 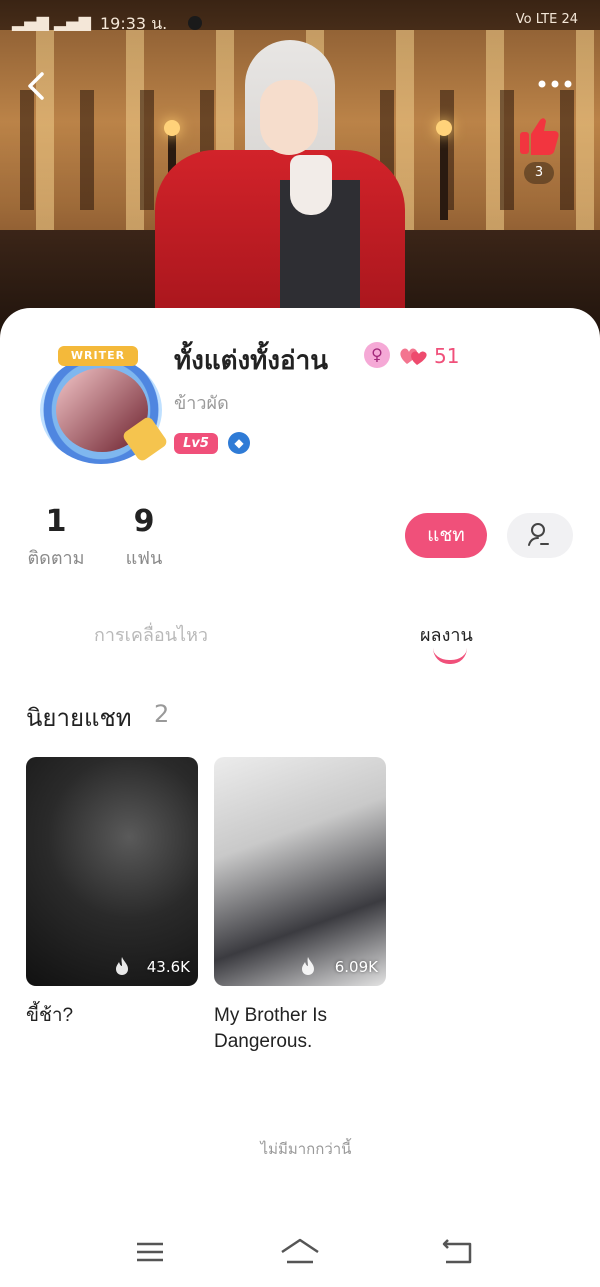 I want to click on system-nav-bar, so click(x=300, y=1252).